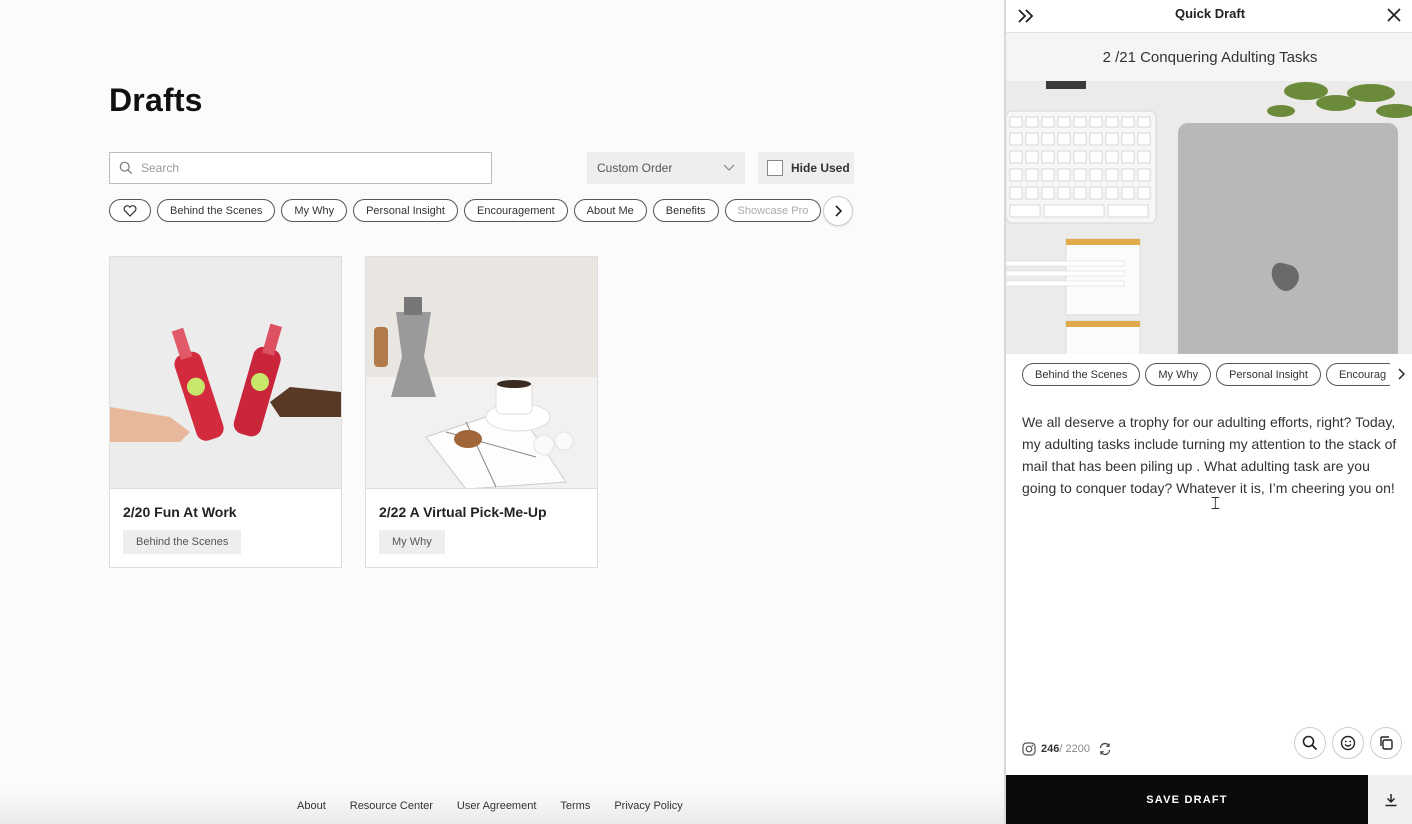 The image size is (1412, 824). I want to click on character-max: / 2200, so click(1074, 749).